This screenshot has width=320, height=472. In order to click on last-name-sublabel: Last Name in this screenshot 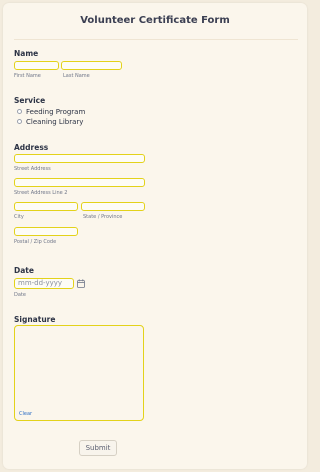, I will do `click(76, 76)`.